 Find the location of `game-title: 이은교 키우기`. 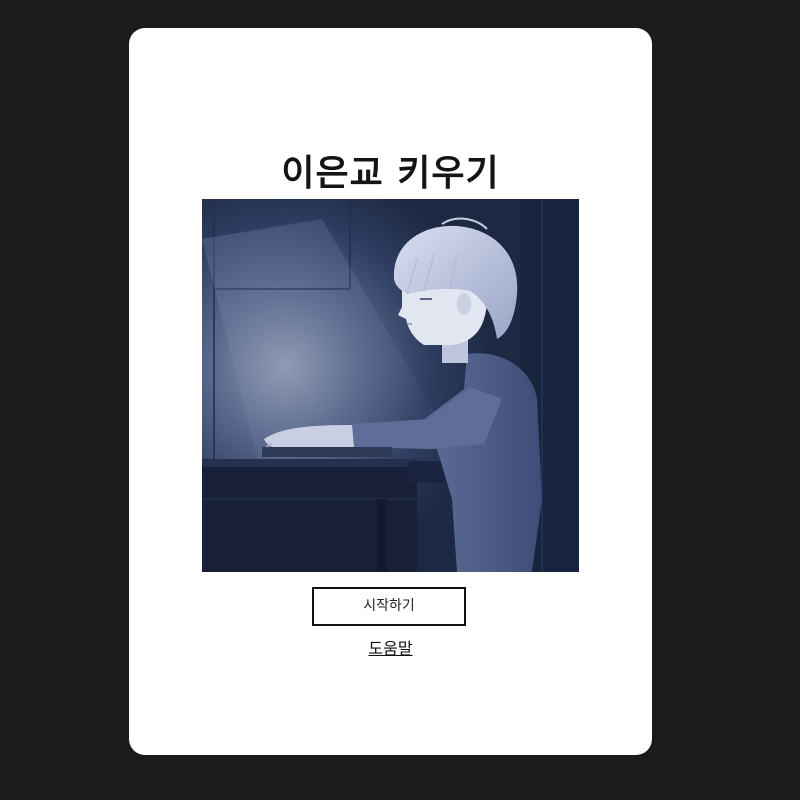

game-title: 이은교 키우기 is located at coordinates (390, 173).